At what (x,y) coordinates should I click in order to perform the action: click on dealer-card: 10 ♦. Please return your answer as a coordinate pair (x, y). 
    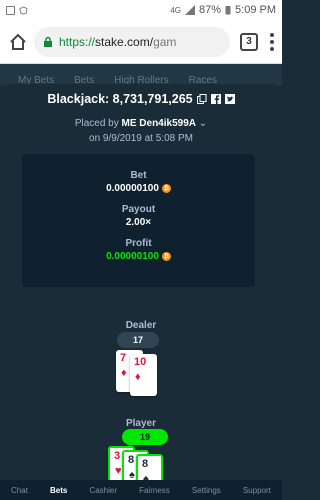
    Looking at the image, I should click on (143, 375).